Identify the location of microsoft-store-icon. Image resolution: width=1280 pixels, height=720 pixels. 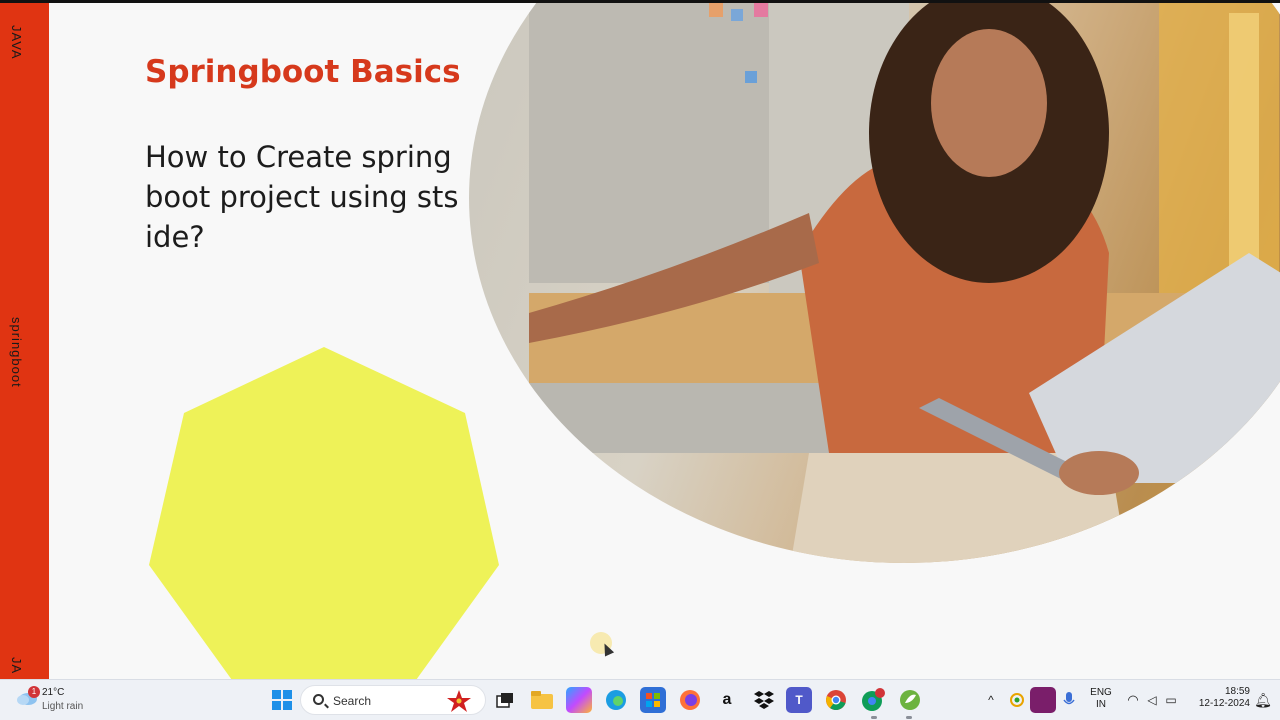
(653, 700).